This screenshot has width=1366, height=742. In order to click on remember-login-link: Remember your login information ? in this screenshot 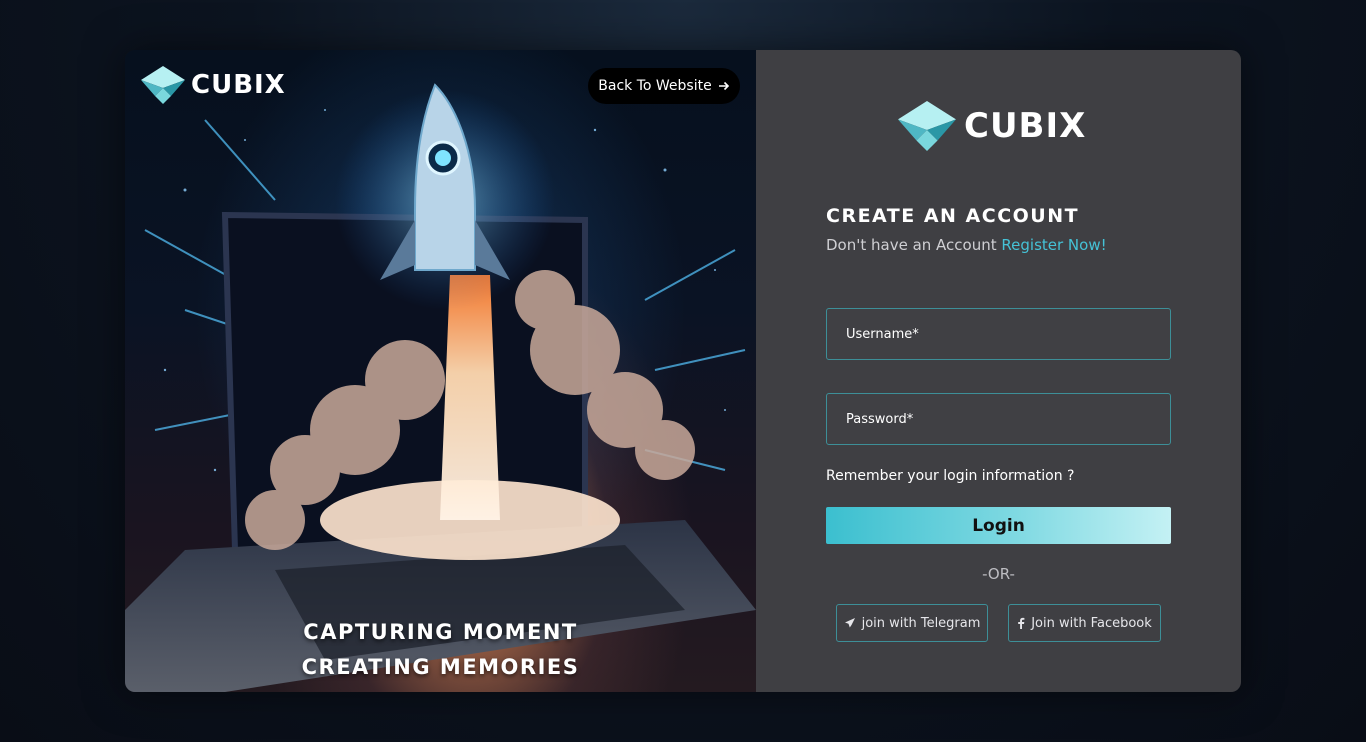, I will do `click(950, 476)`.